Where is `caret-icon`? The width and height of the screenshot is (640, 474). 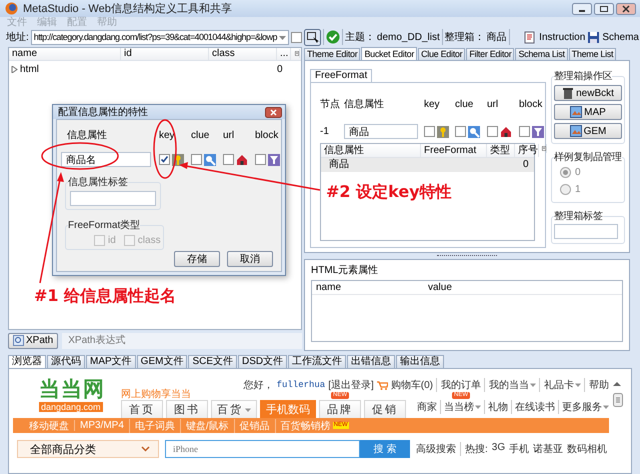 caret-icon is located at coordinates (533, 385).